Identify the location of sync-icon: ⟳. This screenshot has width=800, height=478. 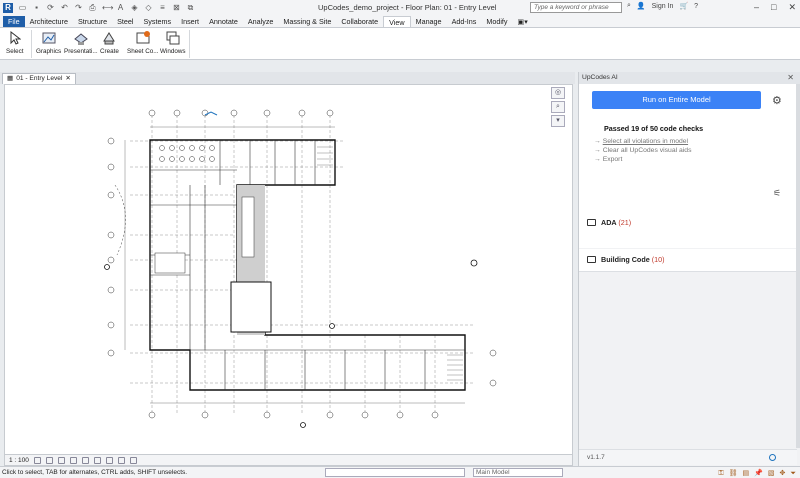
(50, 7).